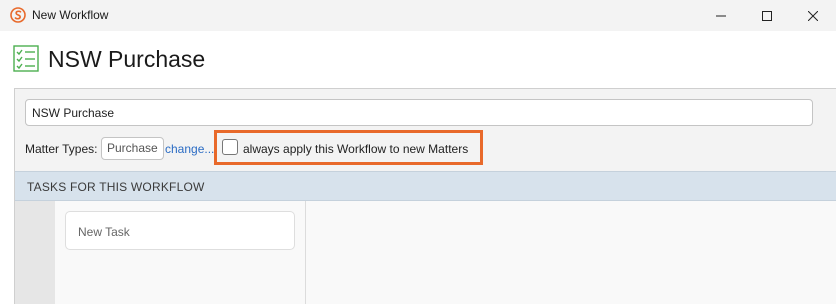 This screenshot has height=304, width=836. What do you see at coordinates (70, 15) in the screenshot?
I see `window-title: New Workflow` at bounding box center [70, 15].